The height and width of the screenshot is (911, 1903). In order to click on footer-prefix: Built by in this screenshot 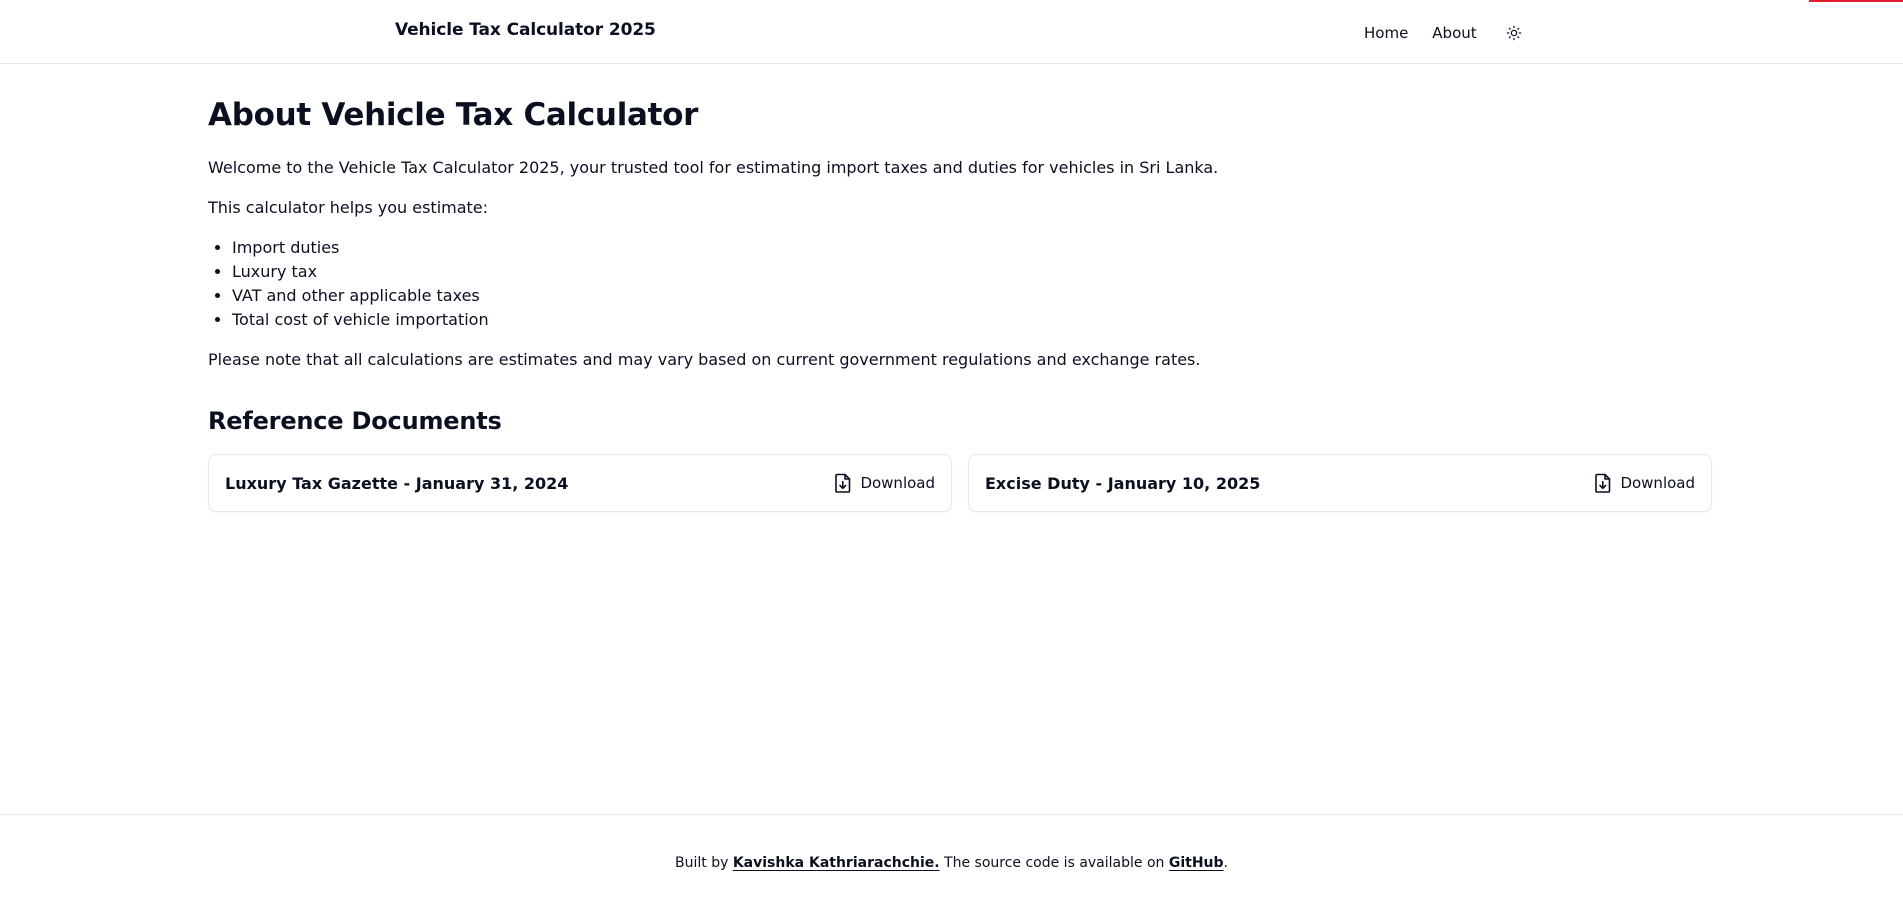, I will do `click(704, 863)`.